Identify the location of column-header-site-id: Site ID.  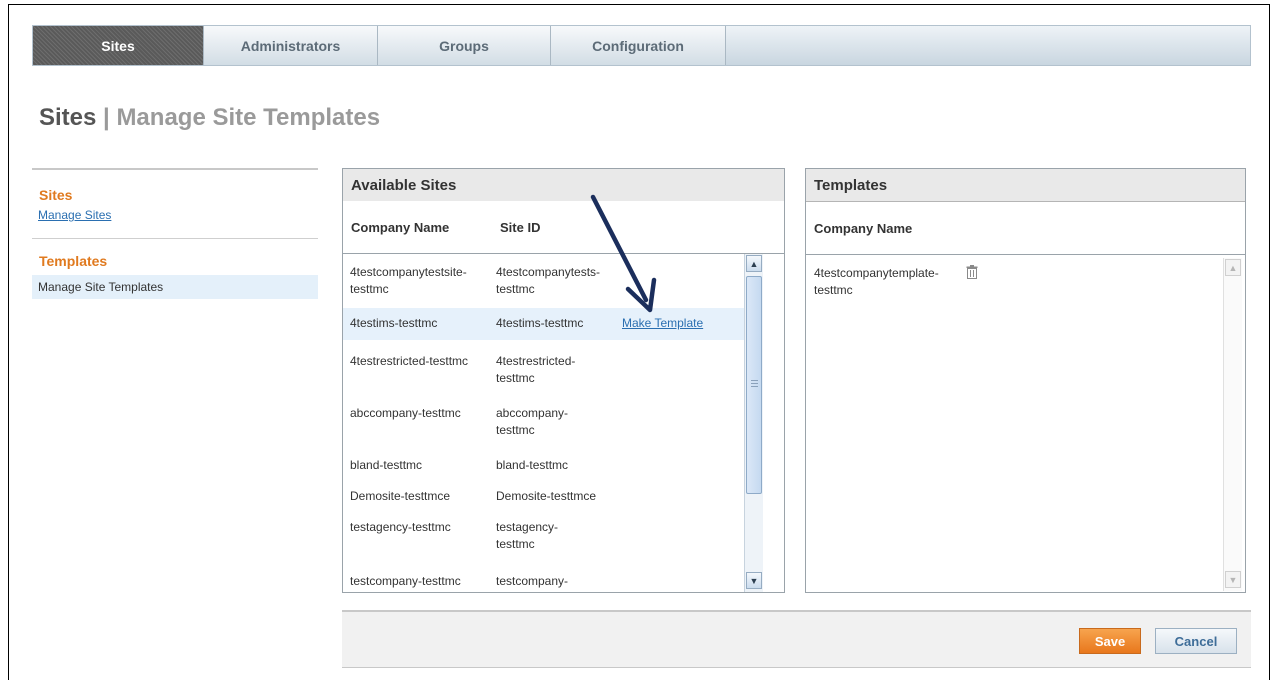
(520, 227).